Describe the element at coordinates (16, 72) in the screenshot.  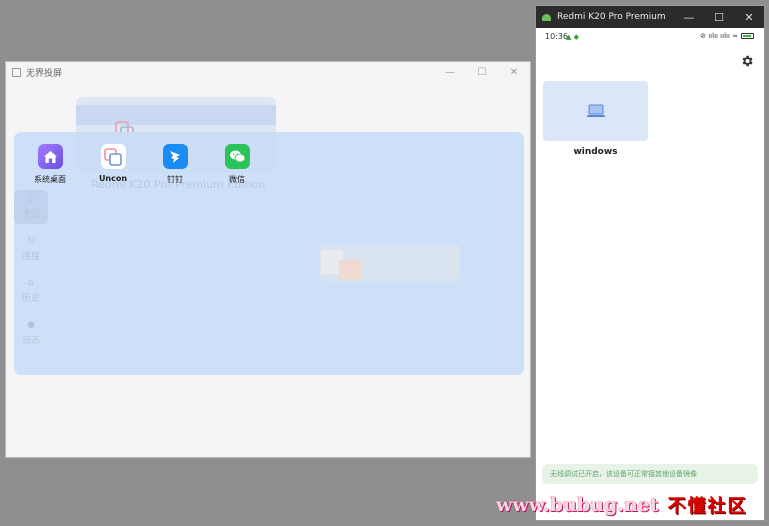
I see `app-logo-icon` at that location.